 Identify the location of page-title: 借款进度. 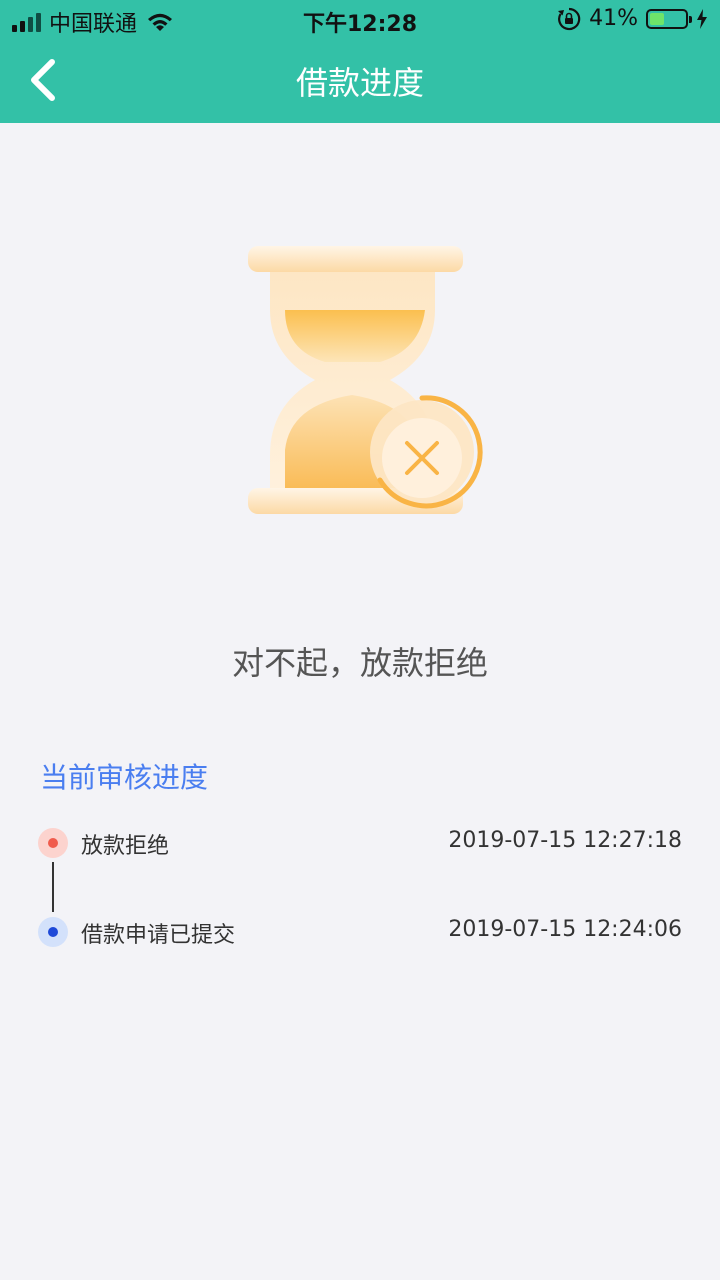
(359, 83).